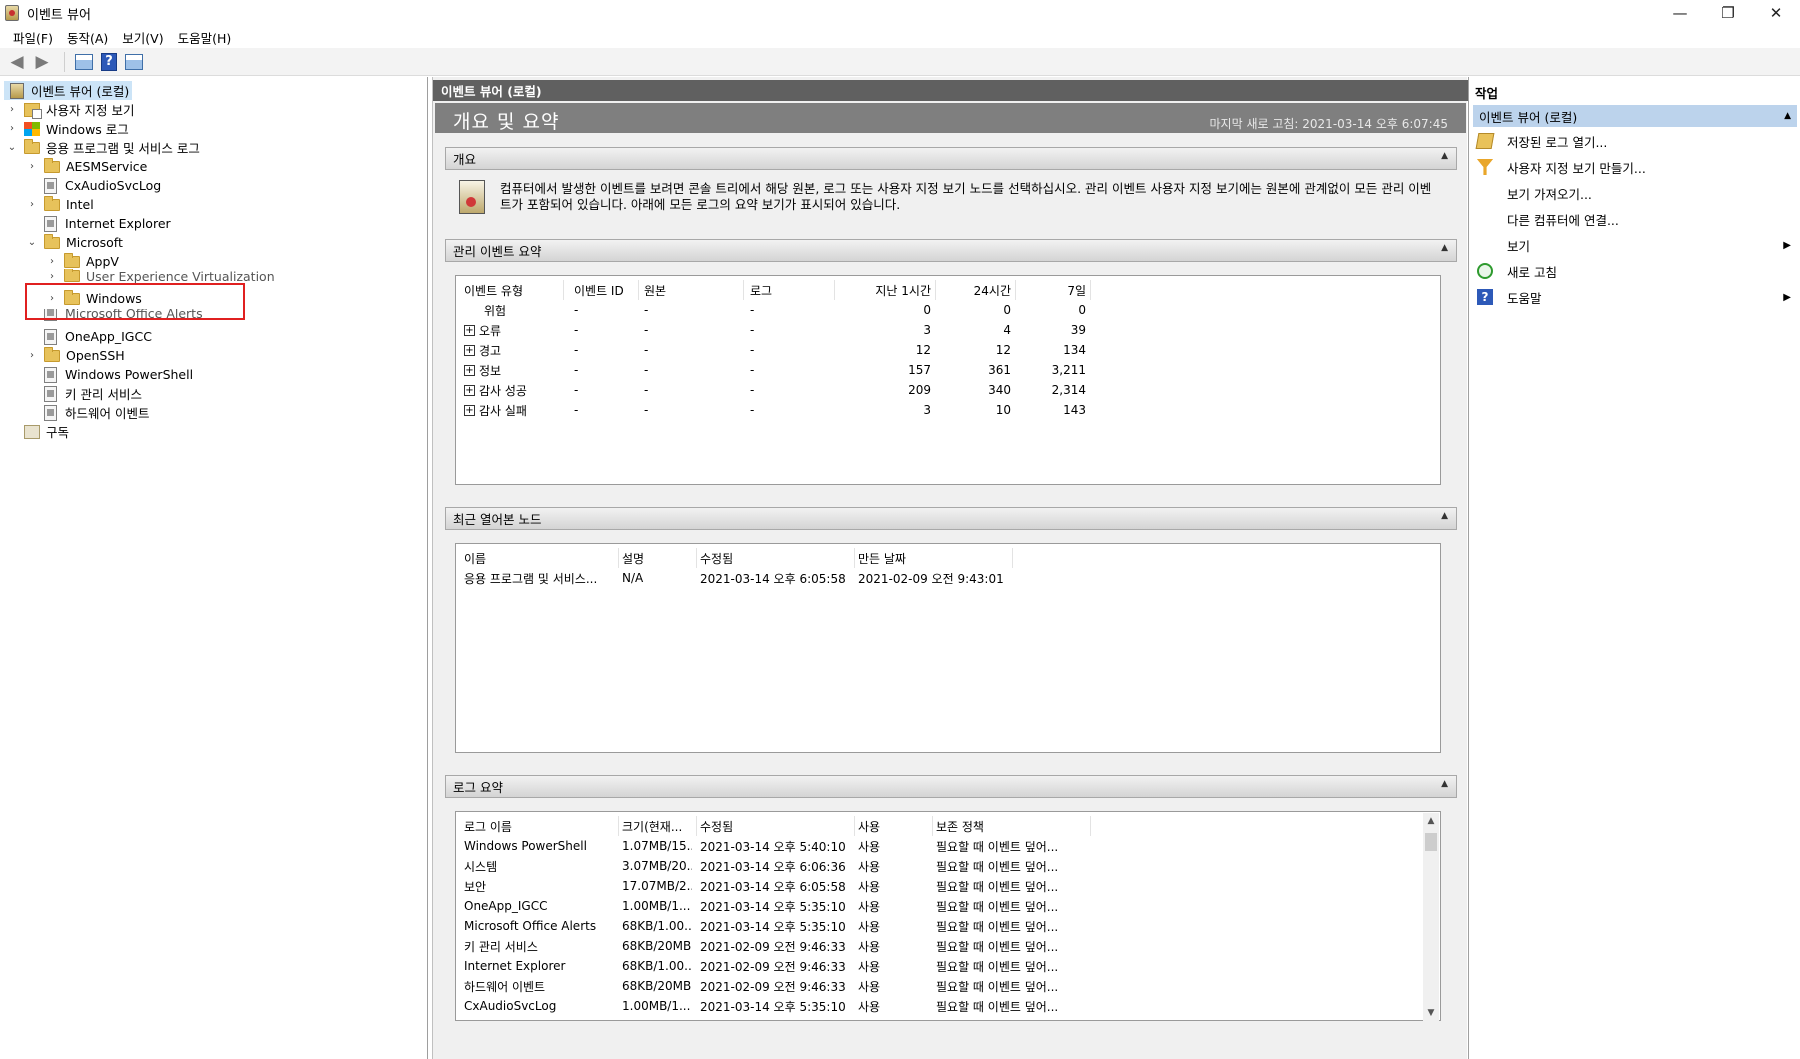 Image resolution: width=1800 pixels, height=1059 pixels. Describe the element at coordinates (67, 128) in the screenshot. I see `tree-item-windows-logs: › Windows 로그` at that location.